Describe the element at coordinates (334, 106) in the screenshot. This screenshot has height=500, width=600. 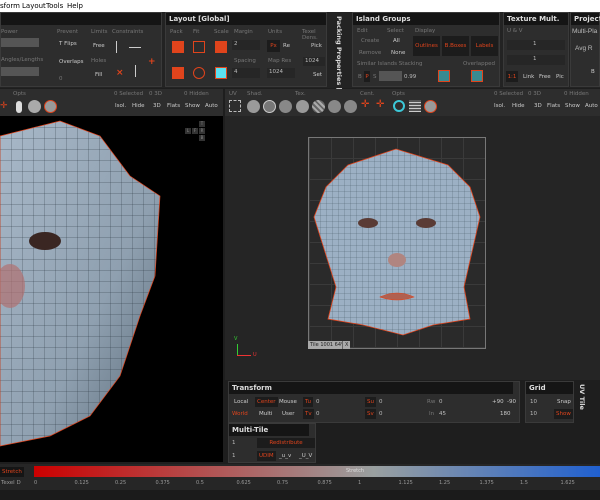
I see `tex-checker2-icon` at that location.